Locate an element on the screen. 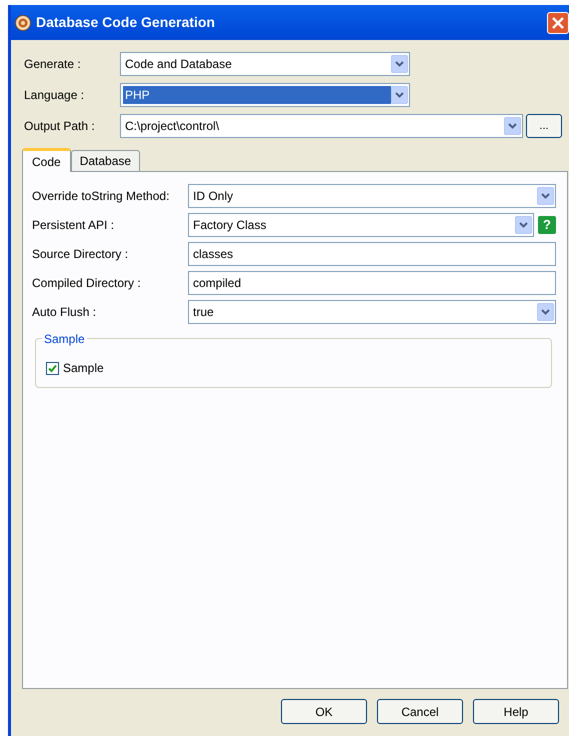 Image resolution: width=569 pixels, height=736 pixels. tab: Code is located at coordinates (46, 160).